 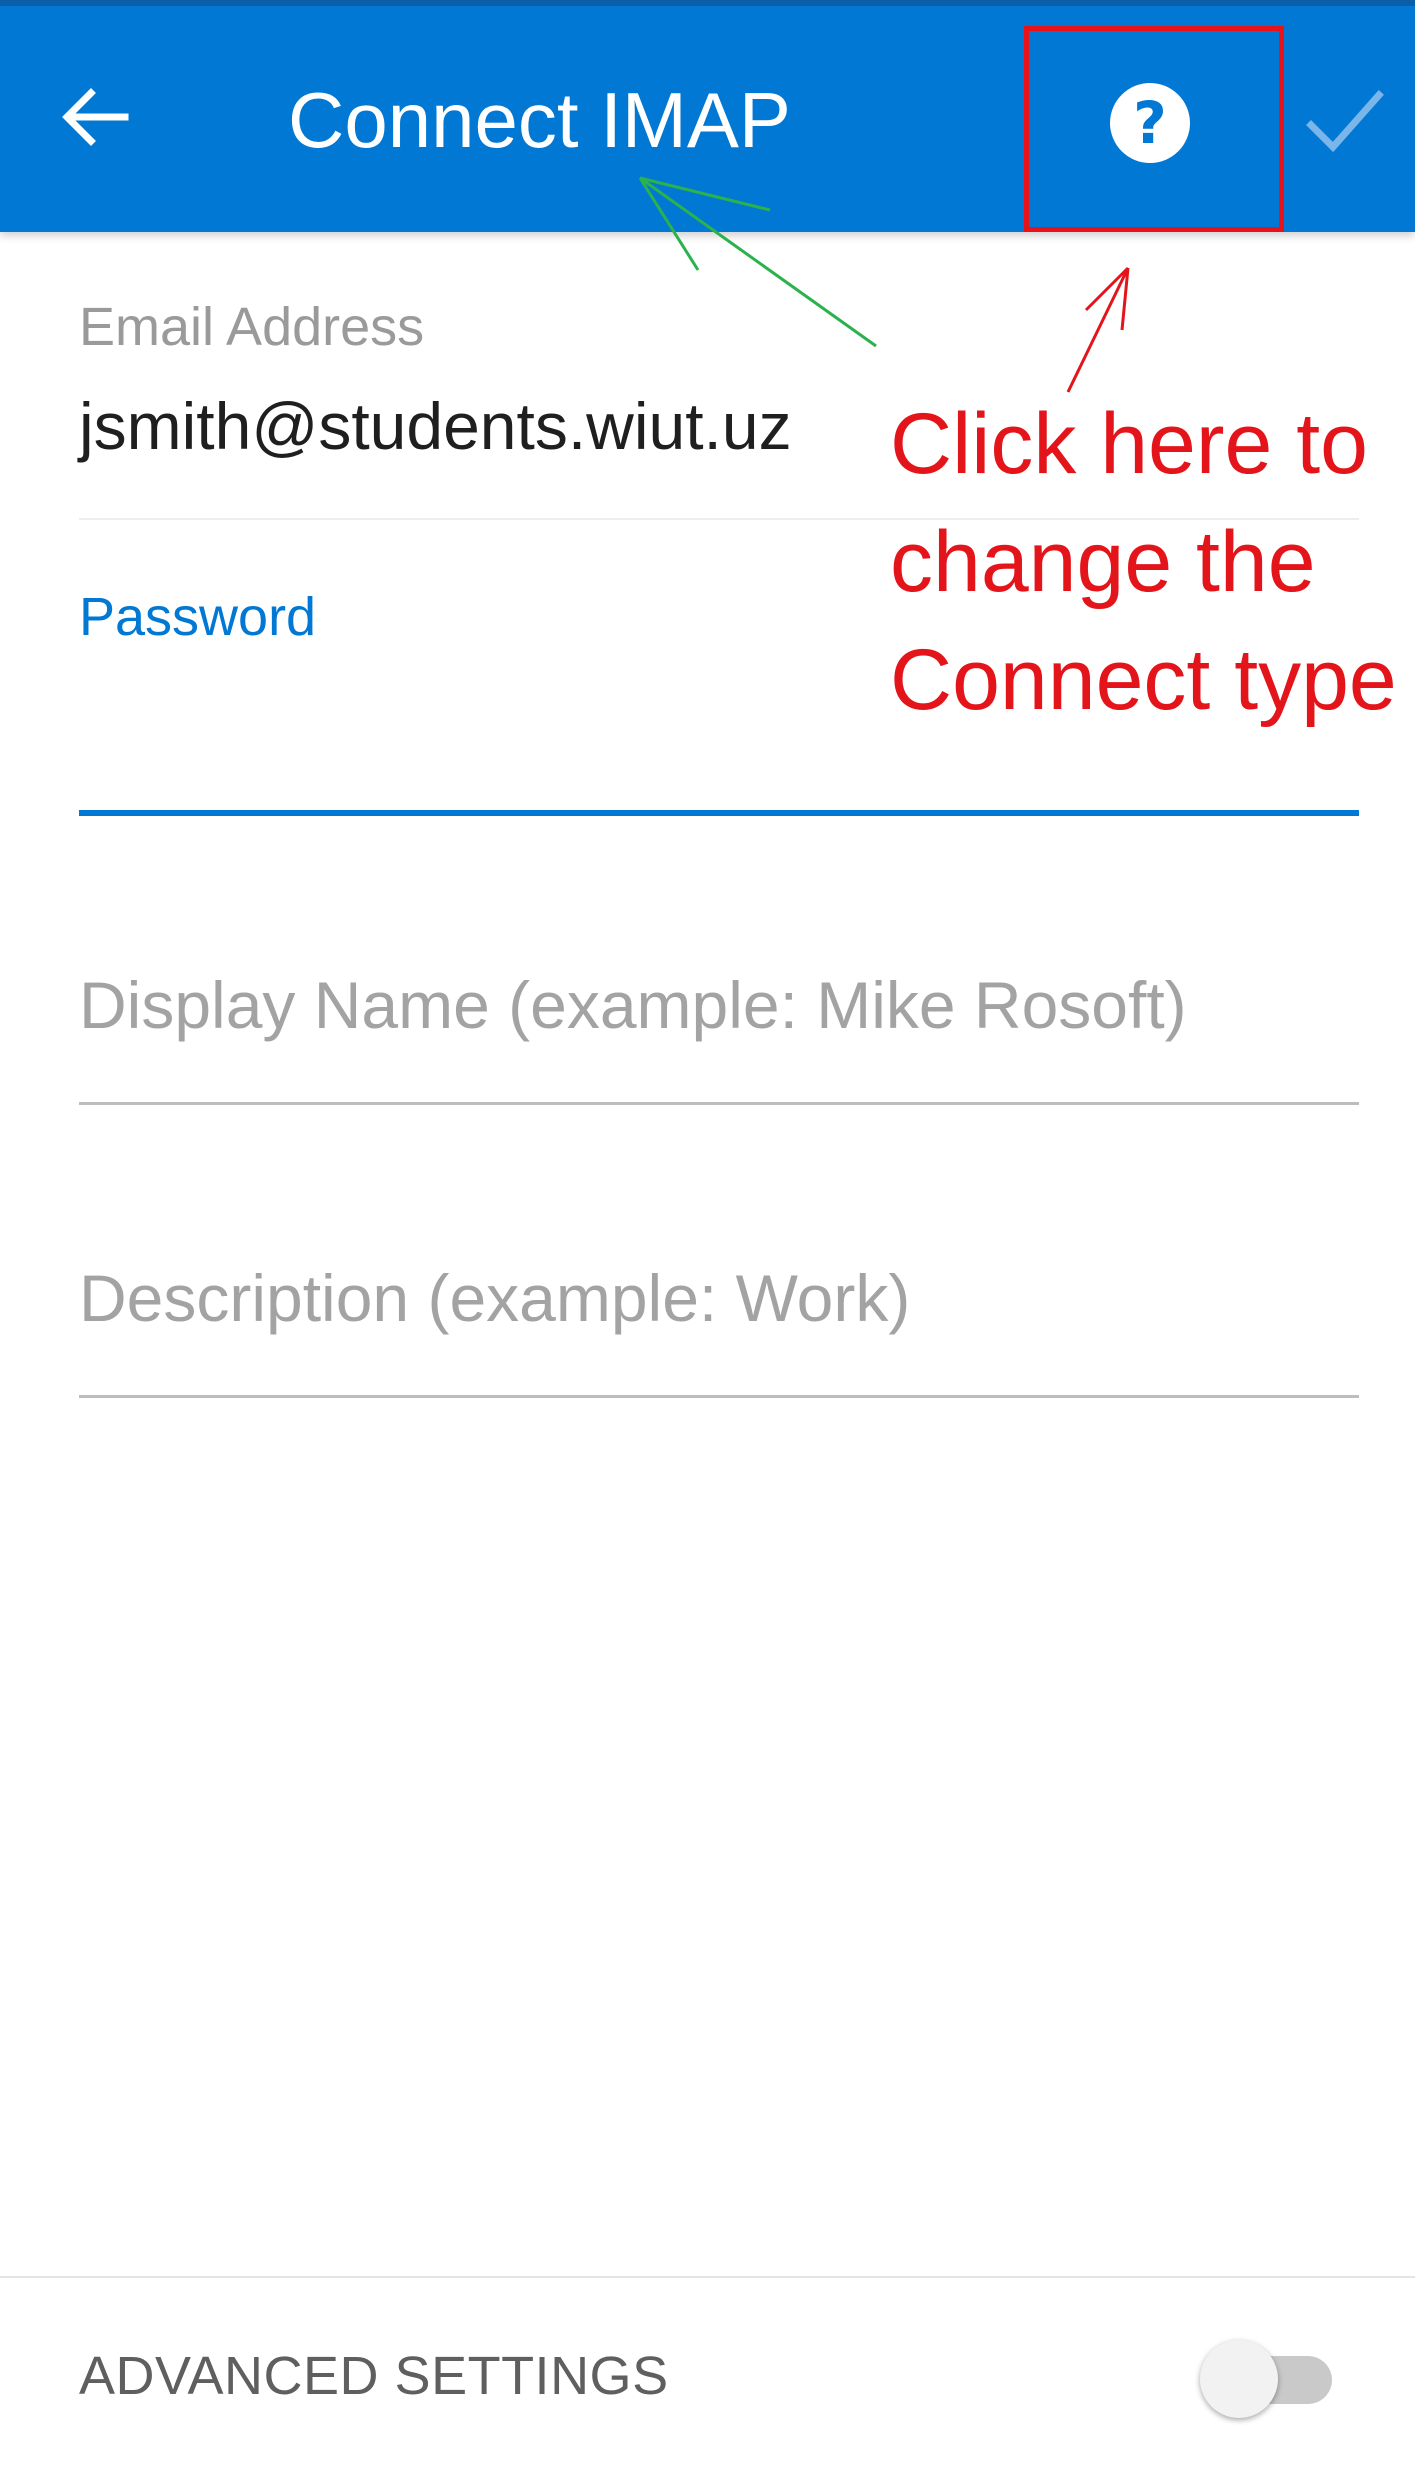 What do you see at coordinates (494, 1298) in the screenshot?
I see `description-field: Description (example: Work)` at bounding box center [494, 1298].